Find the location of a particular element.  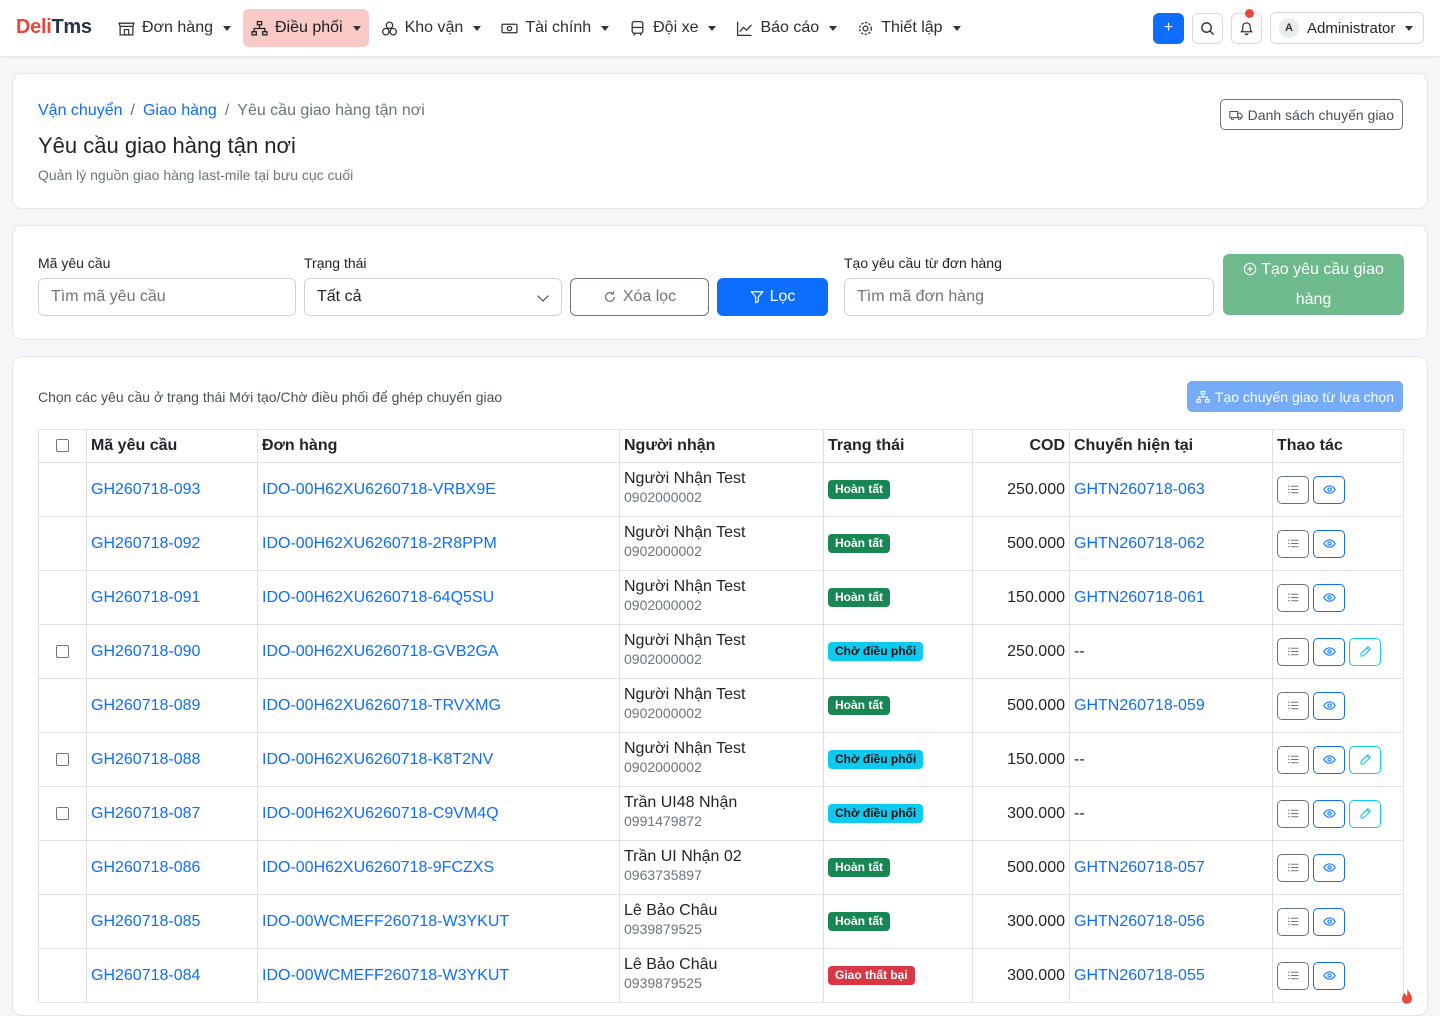

request-code-link: GH260718-086 is located at coordinates (145, 867).